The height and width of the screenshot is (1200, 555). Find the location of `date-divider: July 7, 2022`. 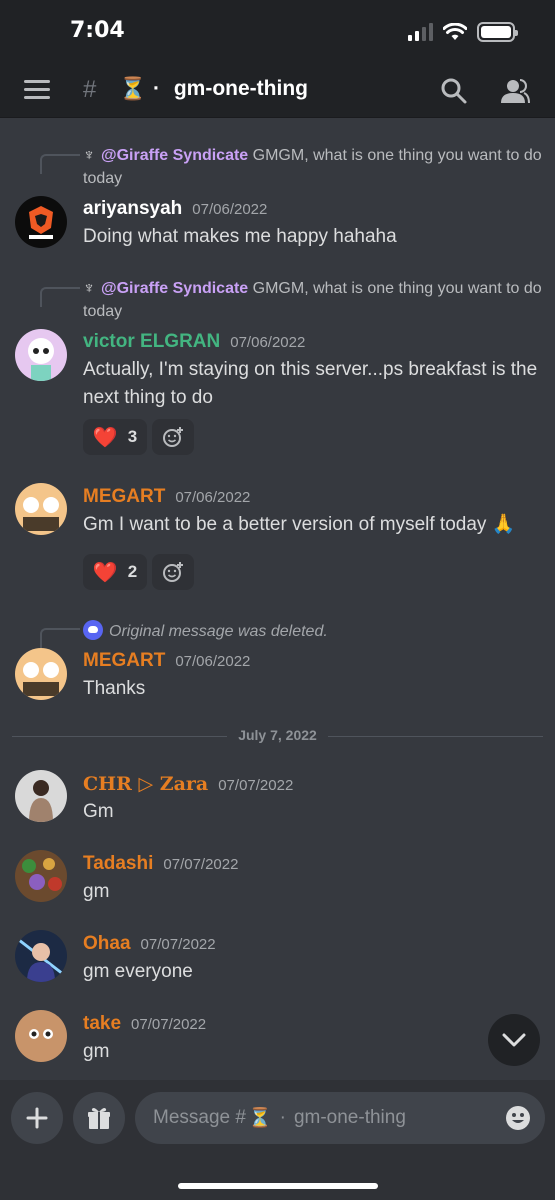

date-divider: July 7, 2022 is located at coordinates (277, 735).